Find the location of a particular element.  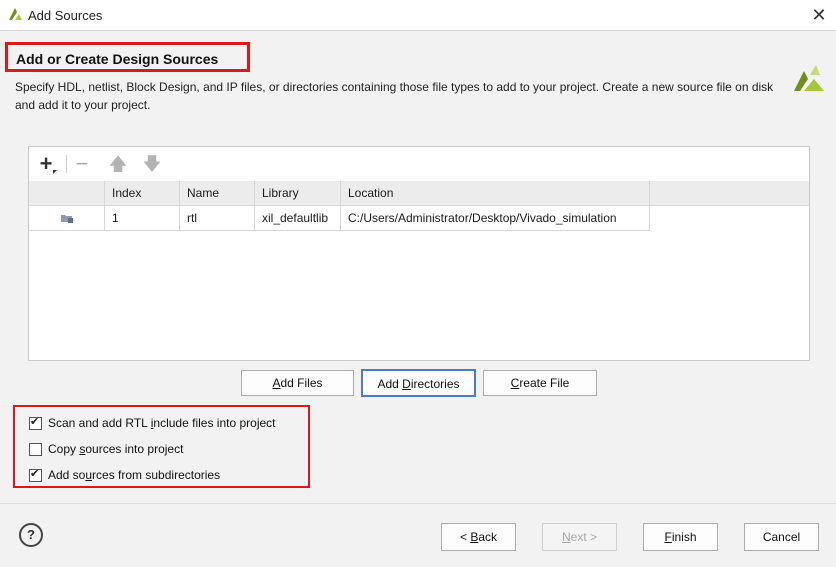

remove-source-button: − is located at coordinates (82, 164).